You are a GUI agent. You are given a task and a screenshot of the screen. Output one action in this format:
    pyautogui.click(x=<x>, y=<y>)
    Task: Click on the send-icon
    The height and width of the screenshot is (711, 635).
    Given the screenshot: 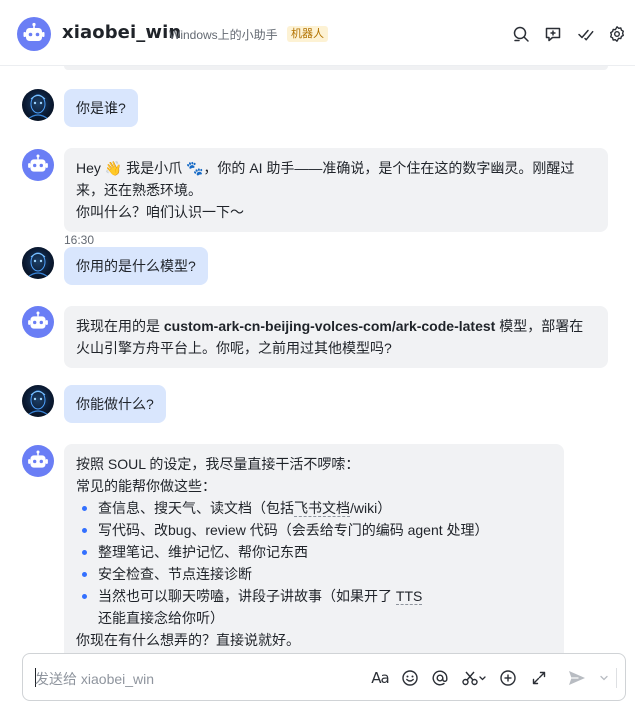 What is the action you would take?
    pyautogui.click(x=577, y=678)
    